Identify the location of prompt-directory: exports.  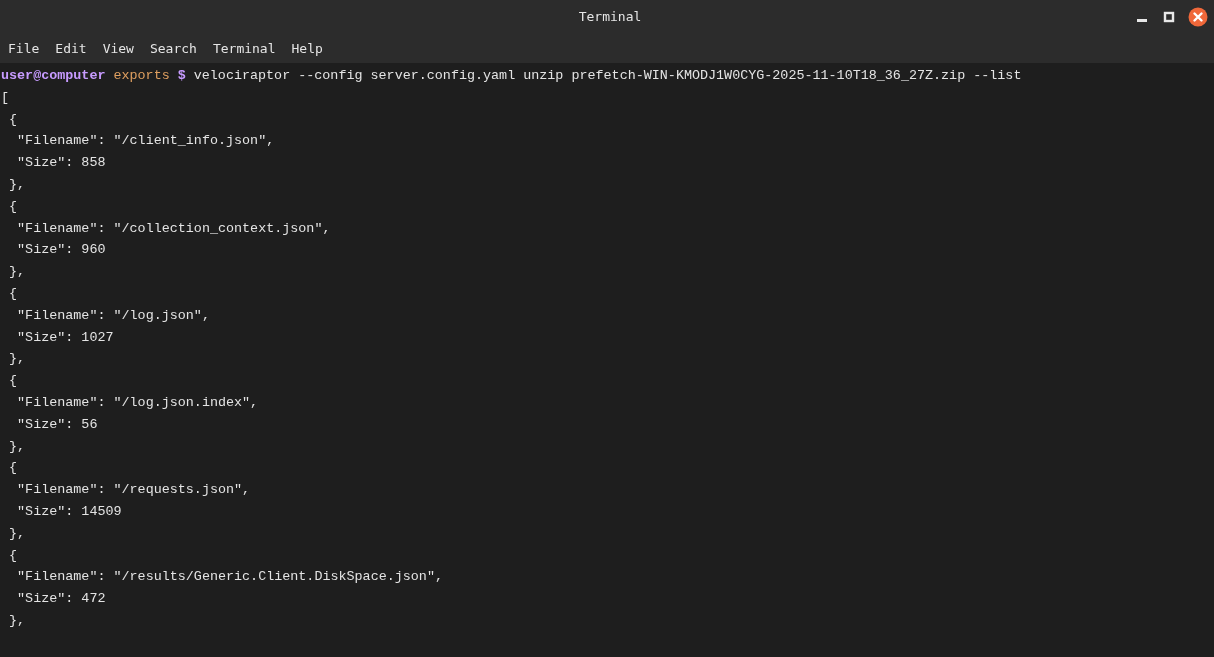
(141, 76).